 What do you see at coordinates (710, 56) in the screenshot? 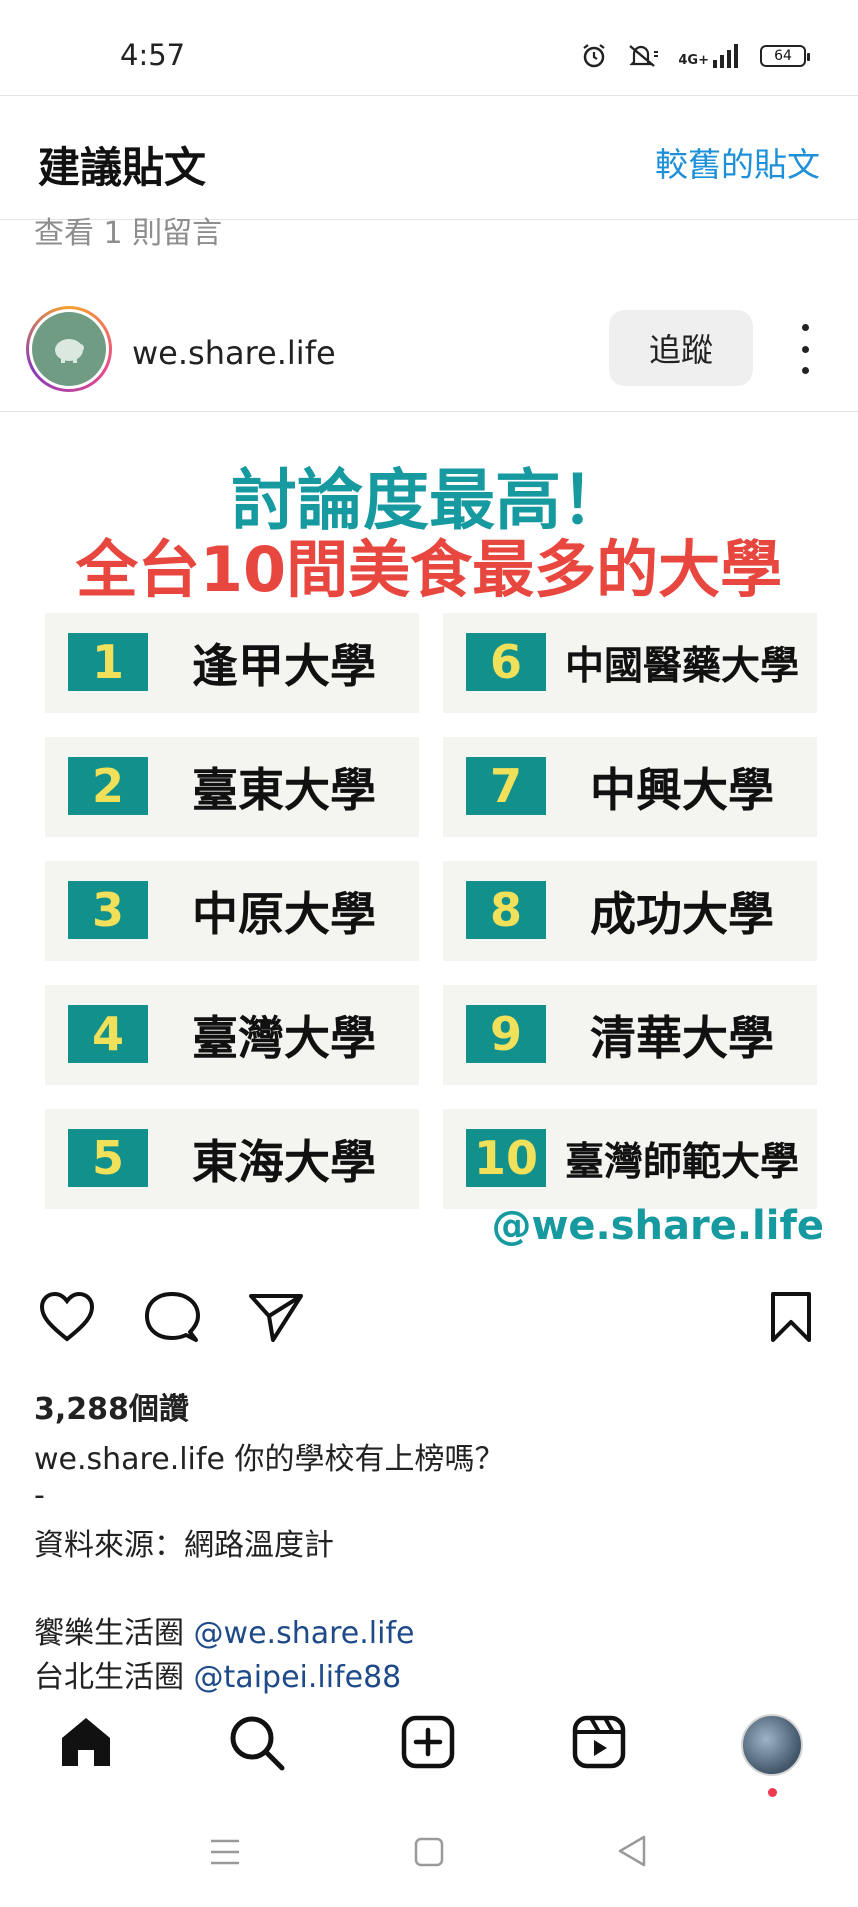
I see `signal-icon: 4G+` at bounding box center [710, 56].